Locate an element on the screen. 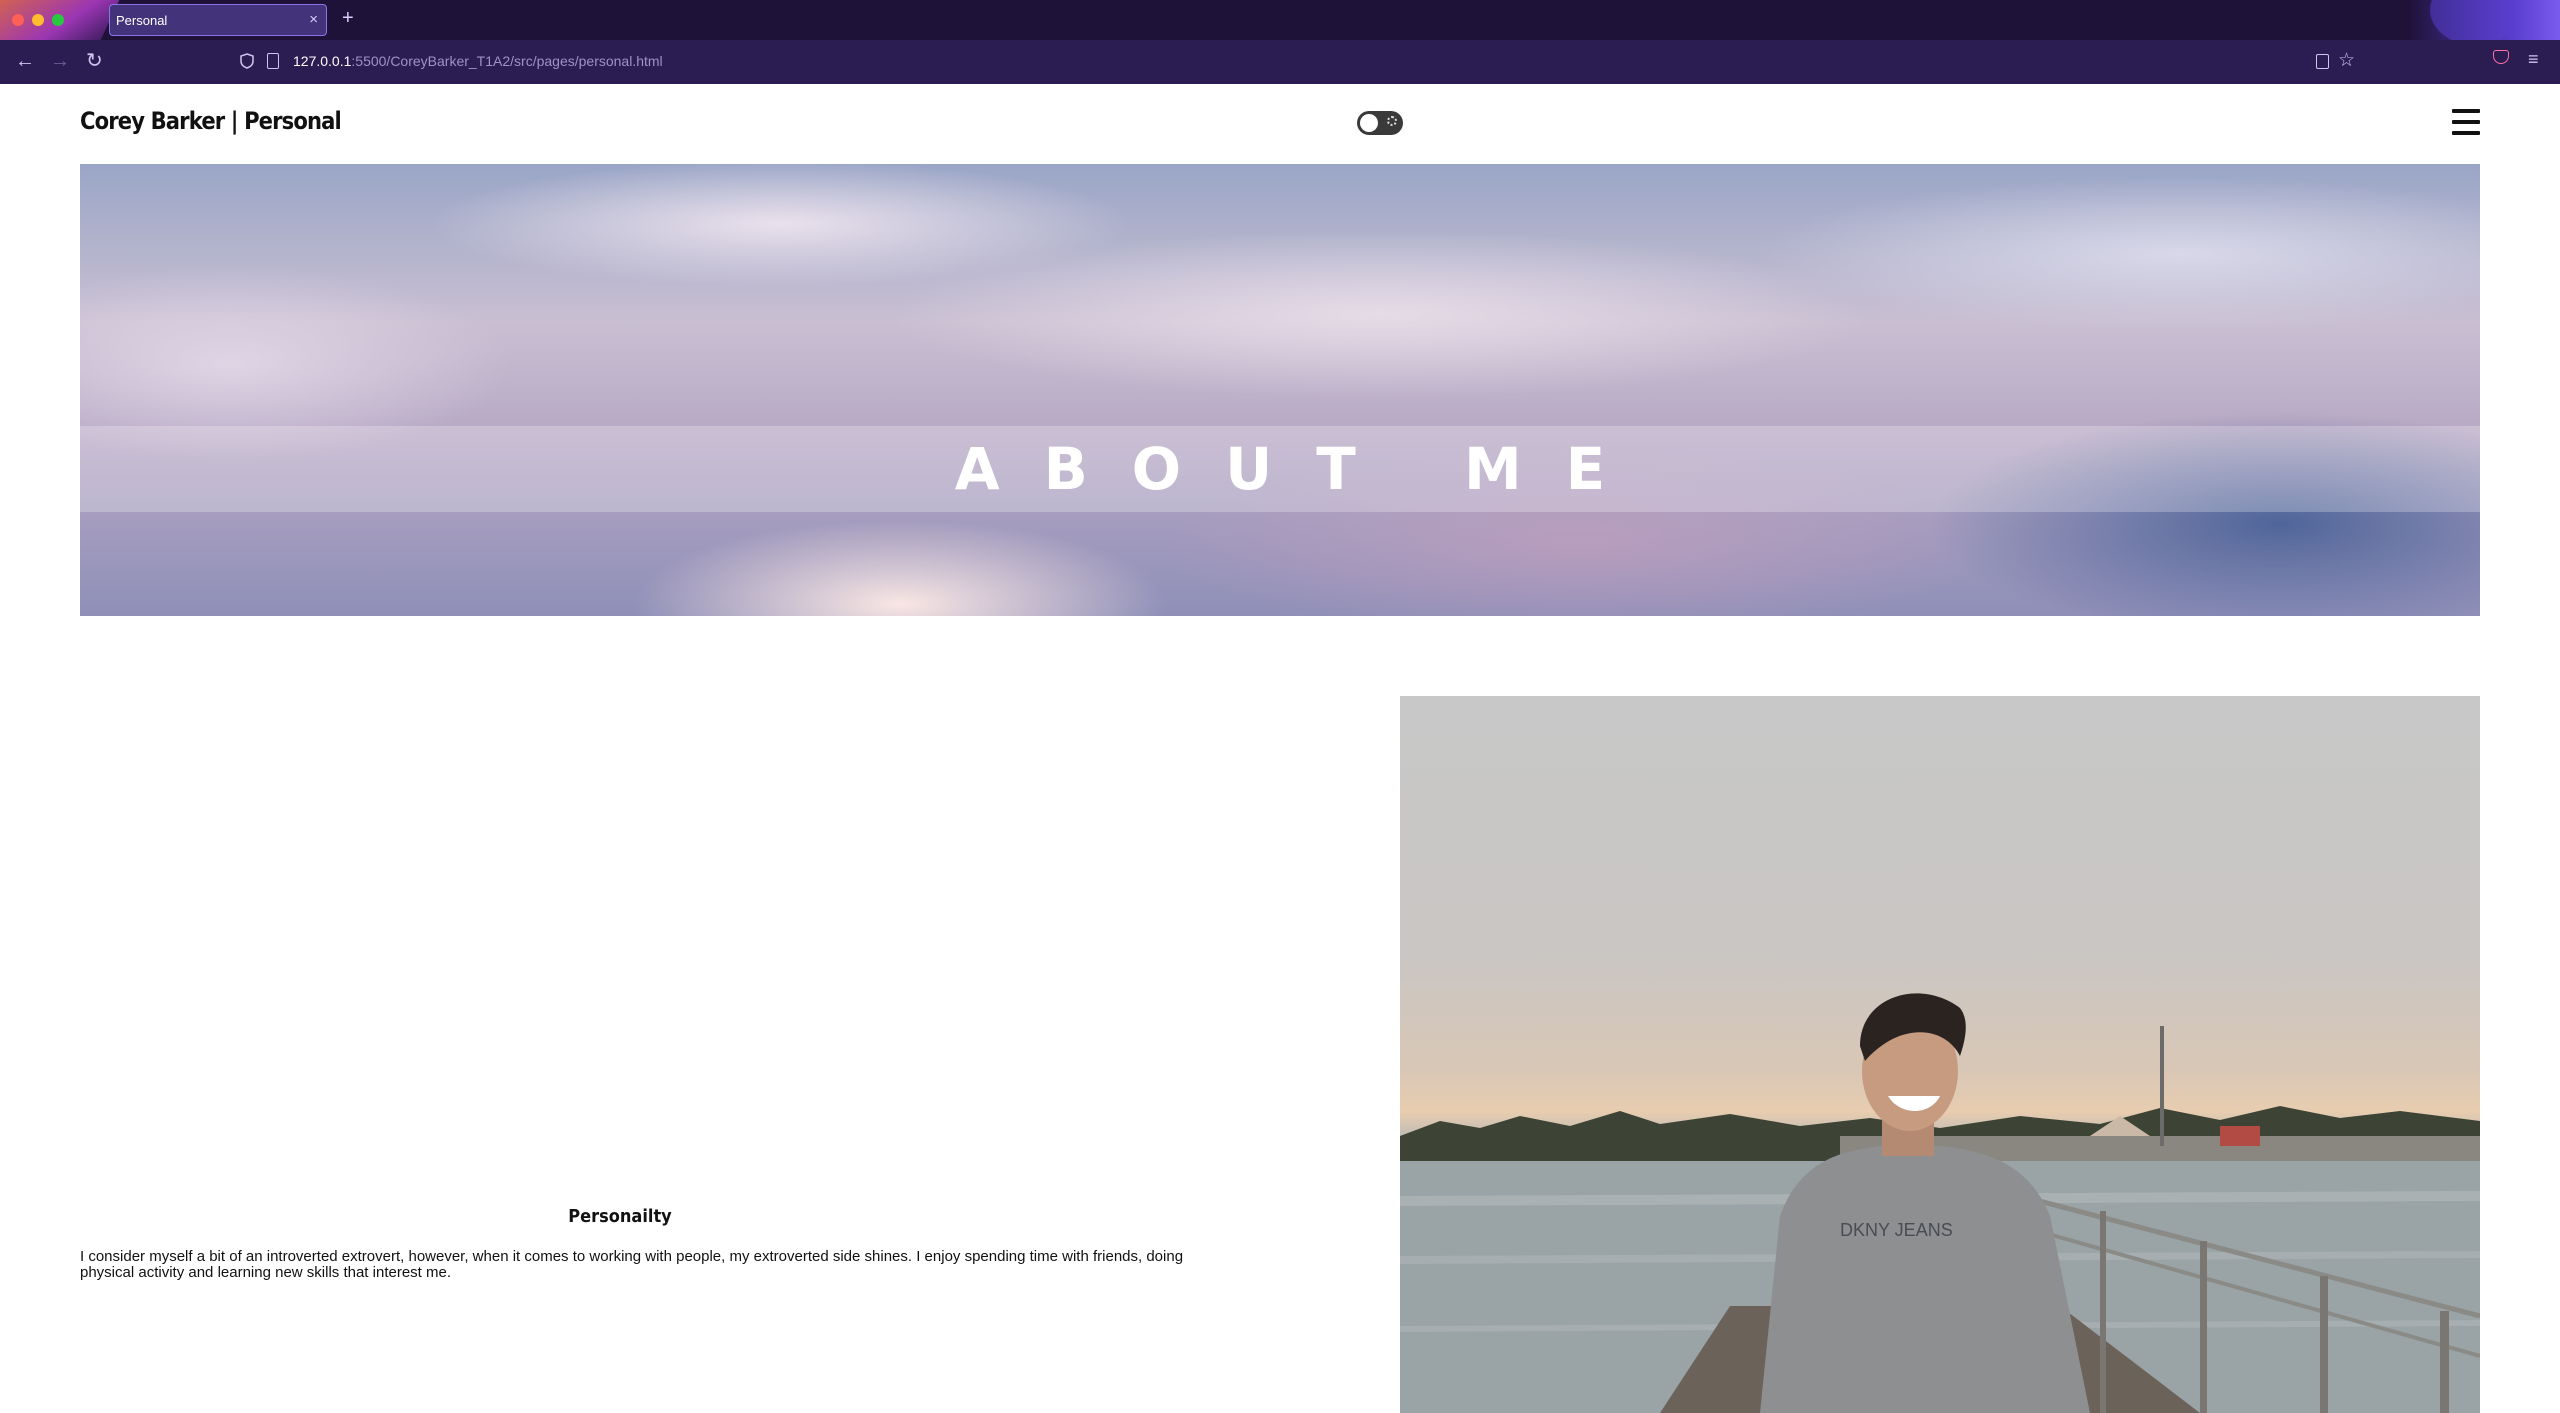  sun-icon is located at coordinates (1392, 121).